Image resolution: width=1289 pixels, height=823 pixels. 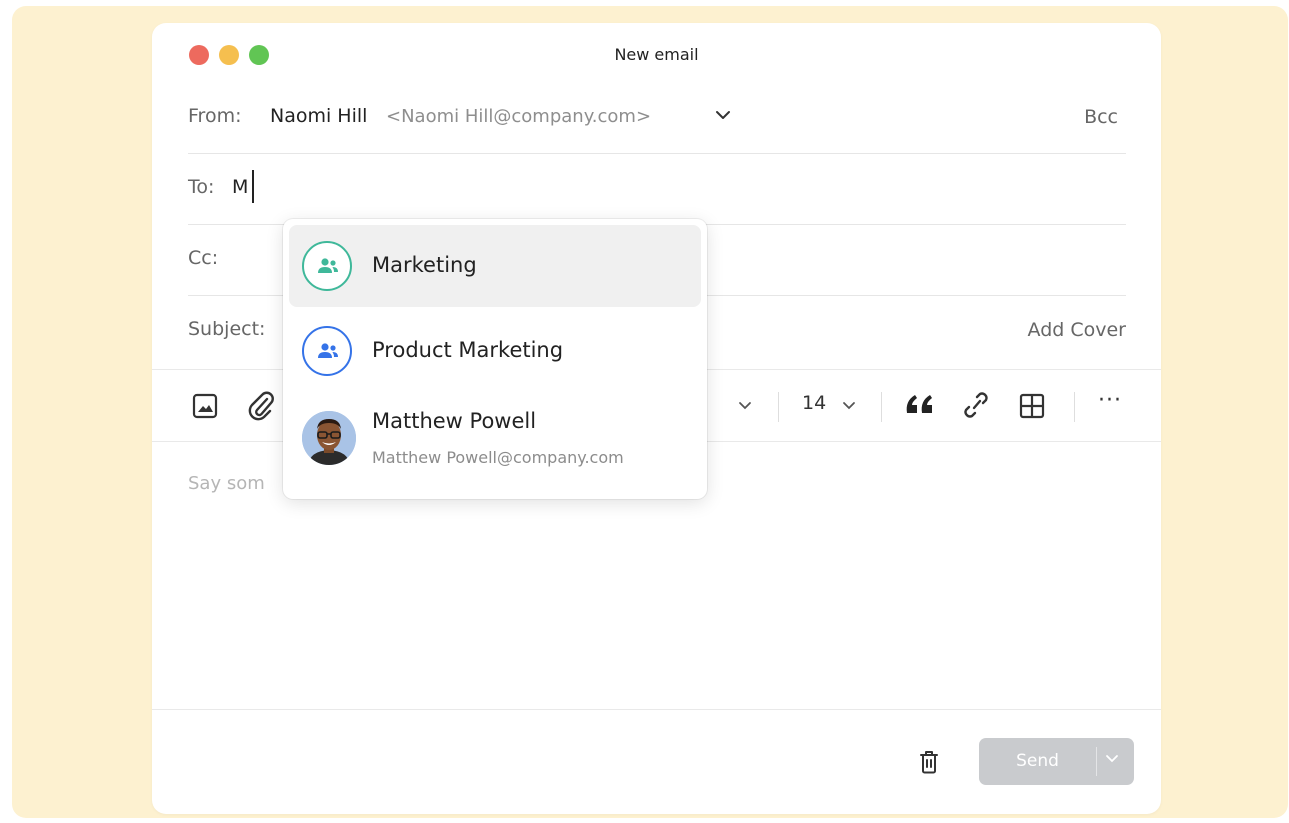 I want to click on delete-draft-icon, so click(x=929, y=762).